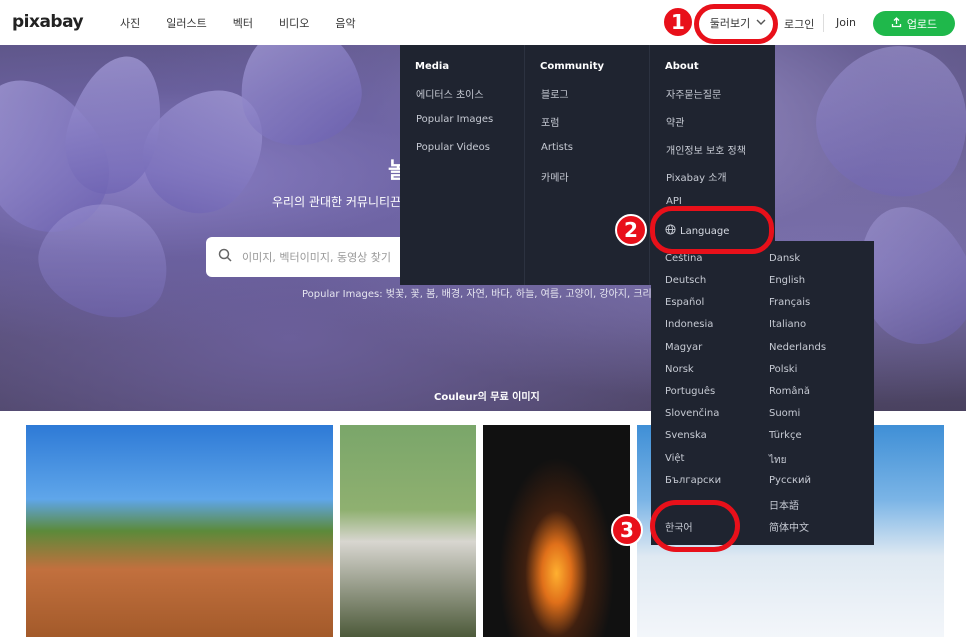 The height and width of the screenshot is (637, 966). I want to click on callout-badge-3: 3, so click(627, 530).